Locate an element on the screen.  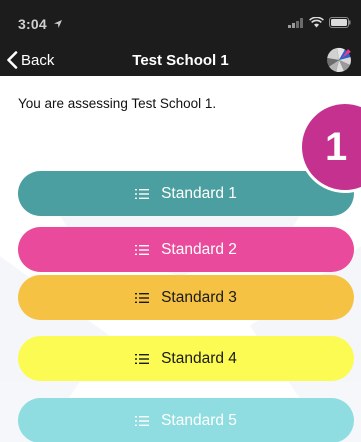
standard-5-button: Standard 5 is located at coordinates (186, 420).